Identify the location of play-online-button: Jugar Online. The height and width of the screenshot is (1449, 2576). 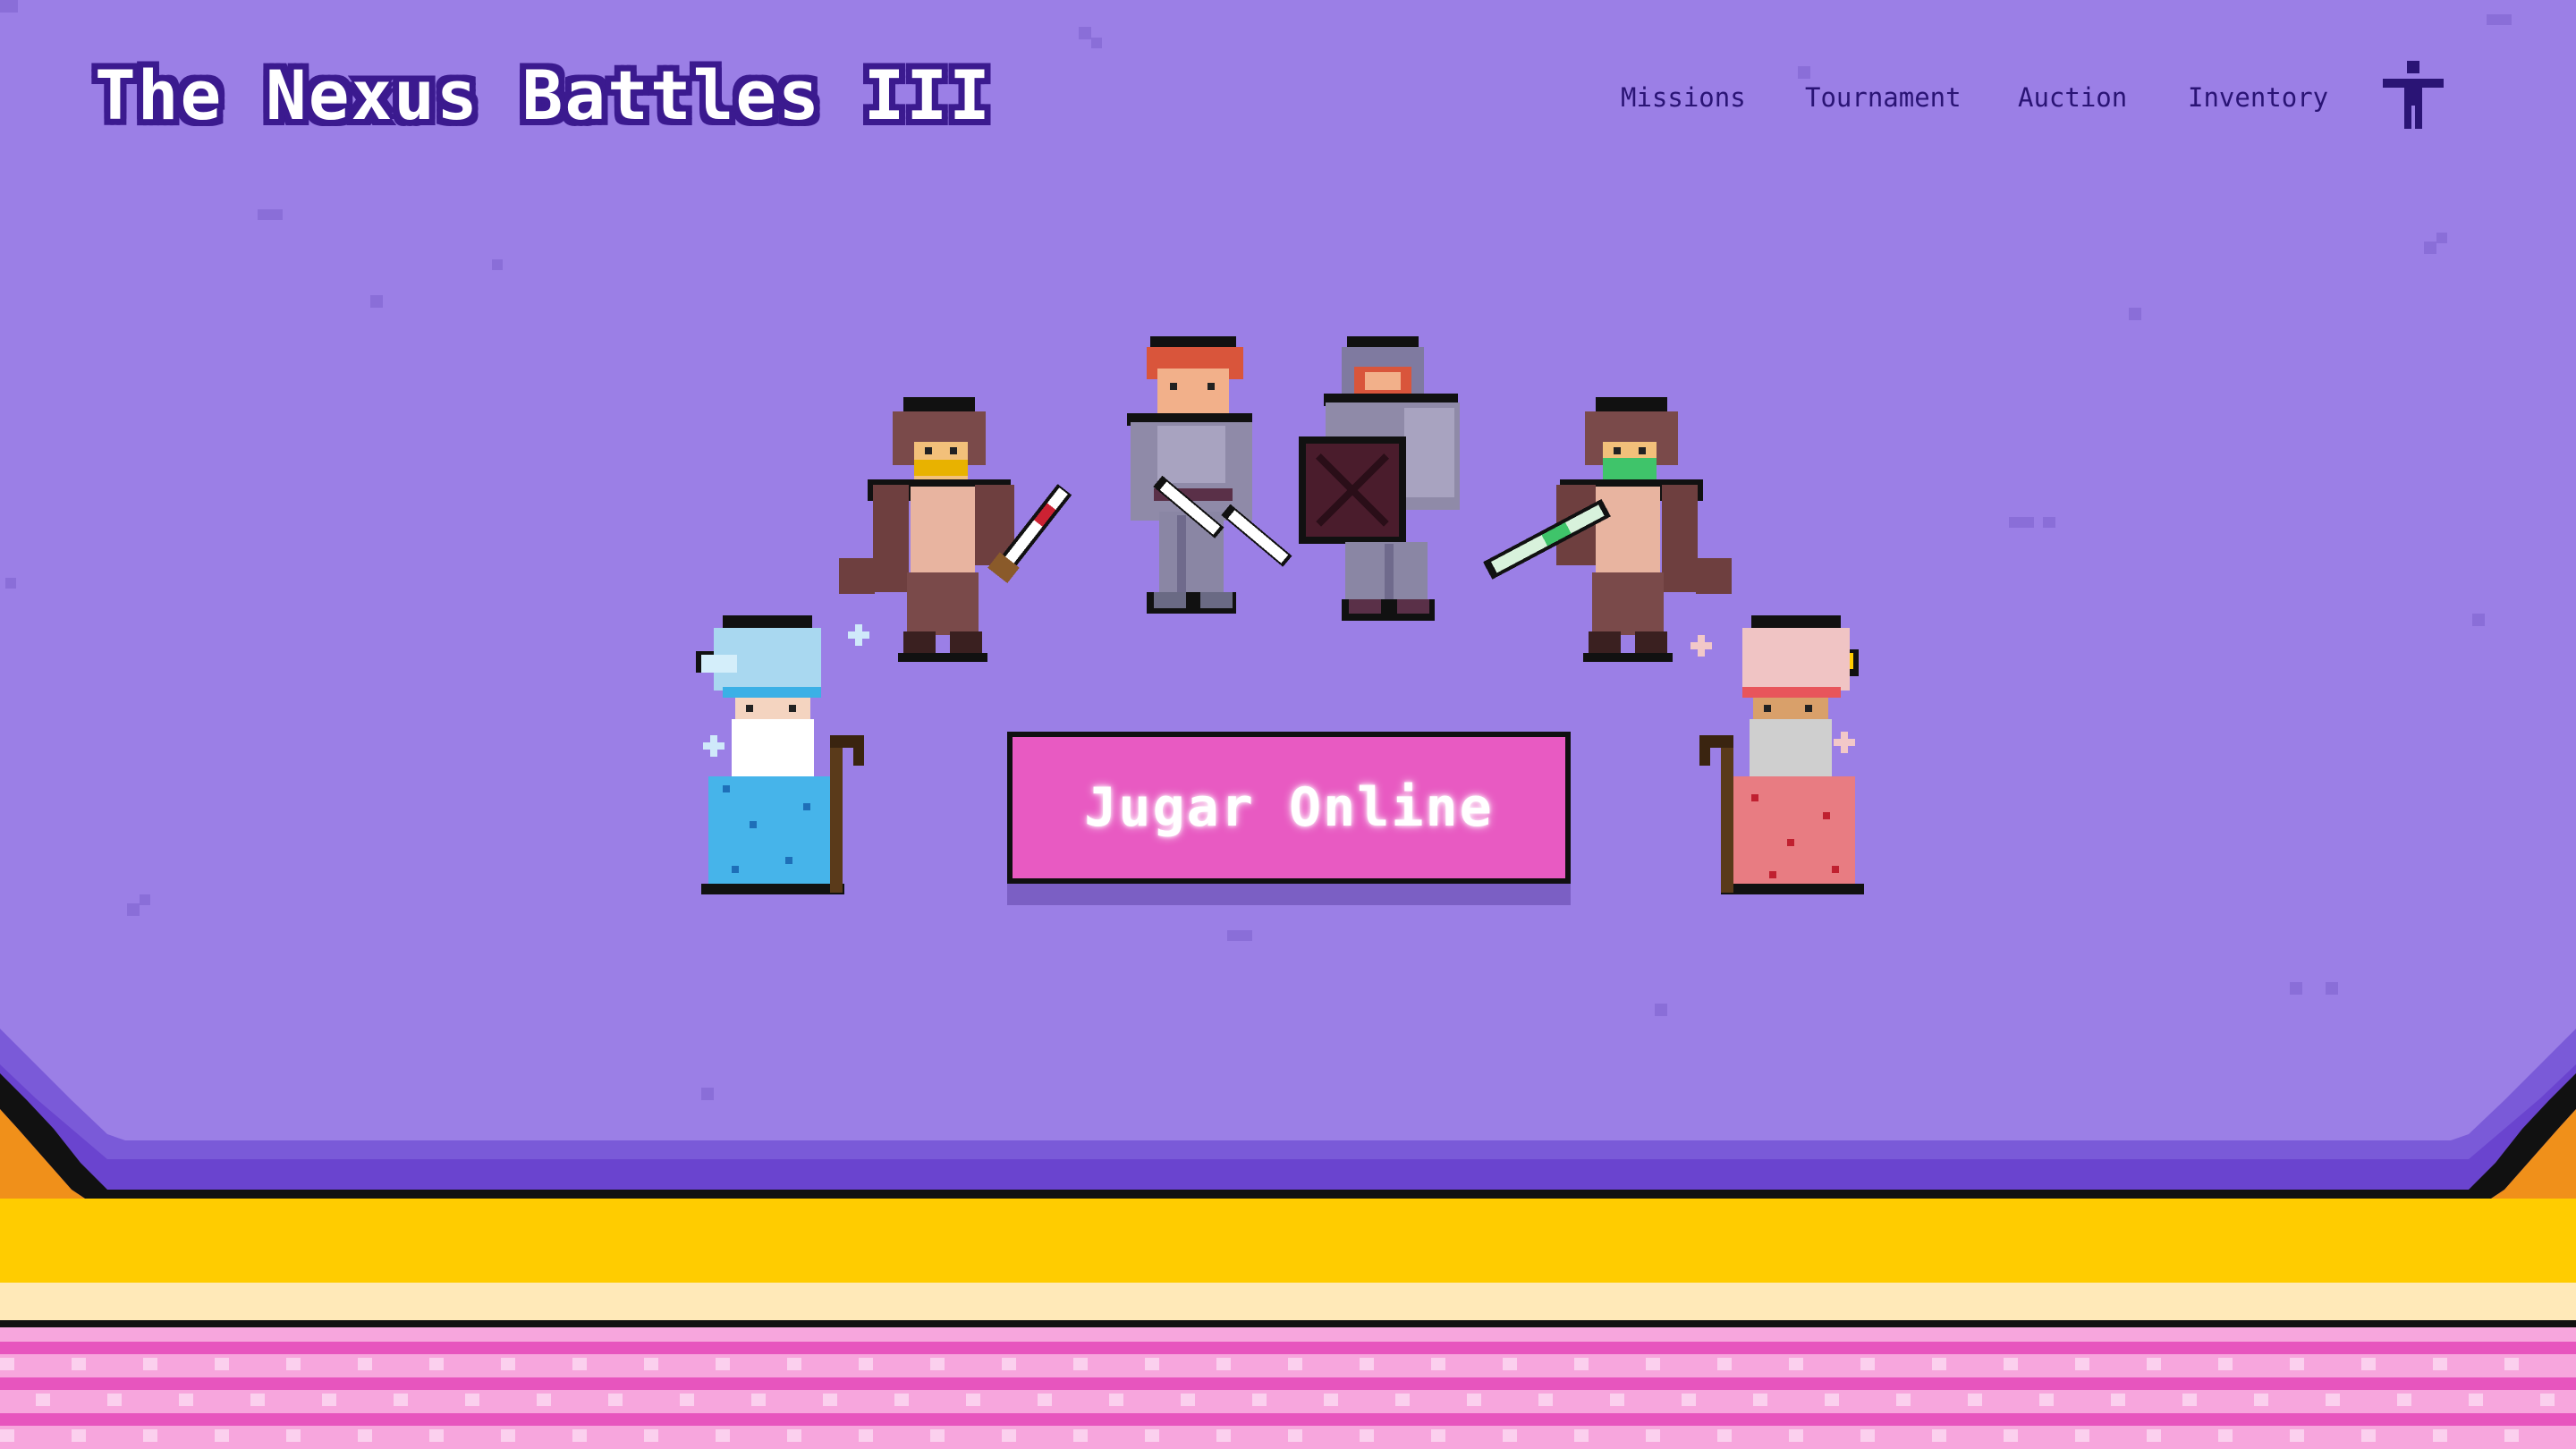
(1289, 808).